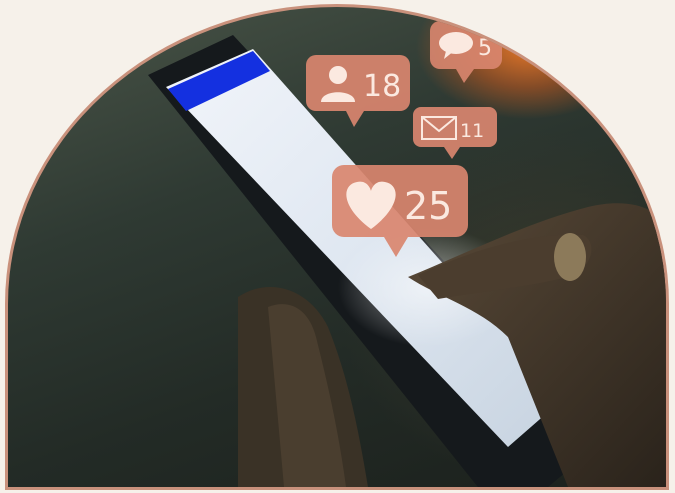 Image resolution: width=675 pixels, height=493 pixels. Describe the element at coordinates (358, 91) in the screenshot. I see `notification-followers: 18` at that location.